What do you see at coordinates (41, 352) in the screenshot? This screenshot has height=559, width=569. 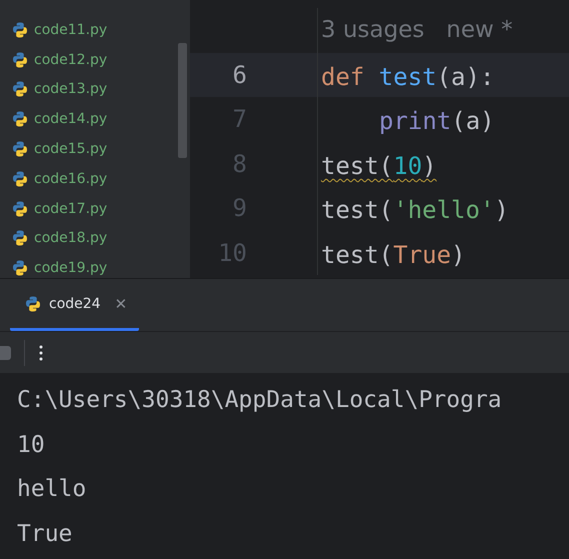 I see `more-icon` at bounding box center [41, 352].